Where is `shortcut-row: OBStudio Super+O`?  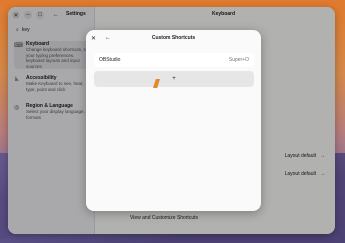
shortcut-row: OBStudio Super+O is located at coordinates (174, 60).